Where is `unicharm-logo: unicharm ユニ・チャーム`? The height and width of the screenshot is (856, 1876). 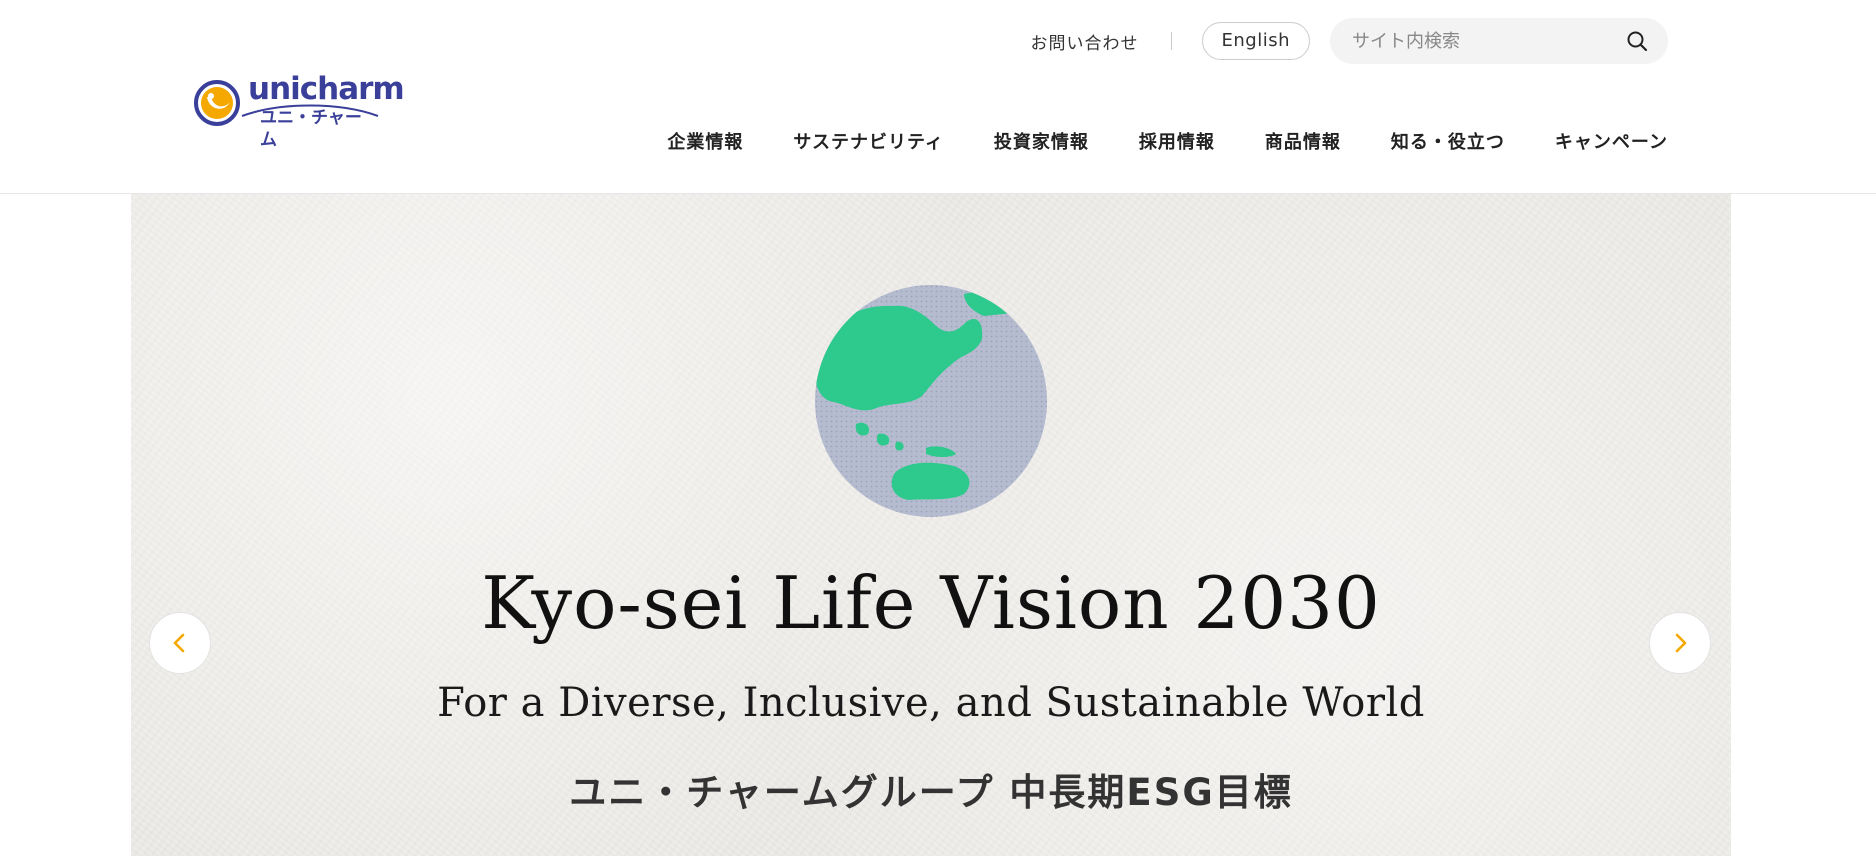 unicharm-logo: unicharm ユニ・チャーム is located at coordinates (299, 111).